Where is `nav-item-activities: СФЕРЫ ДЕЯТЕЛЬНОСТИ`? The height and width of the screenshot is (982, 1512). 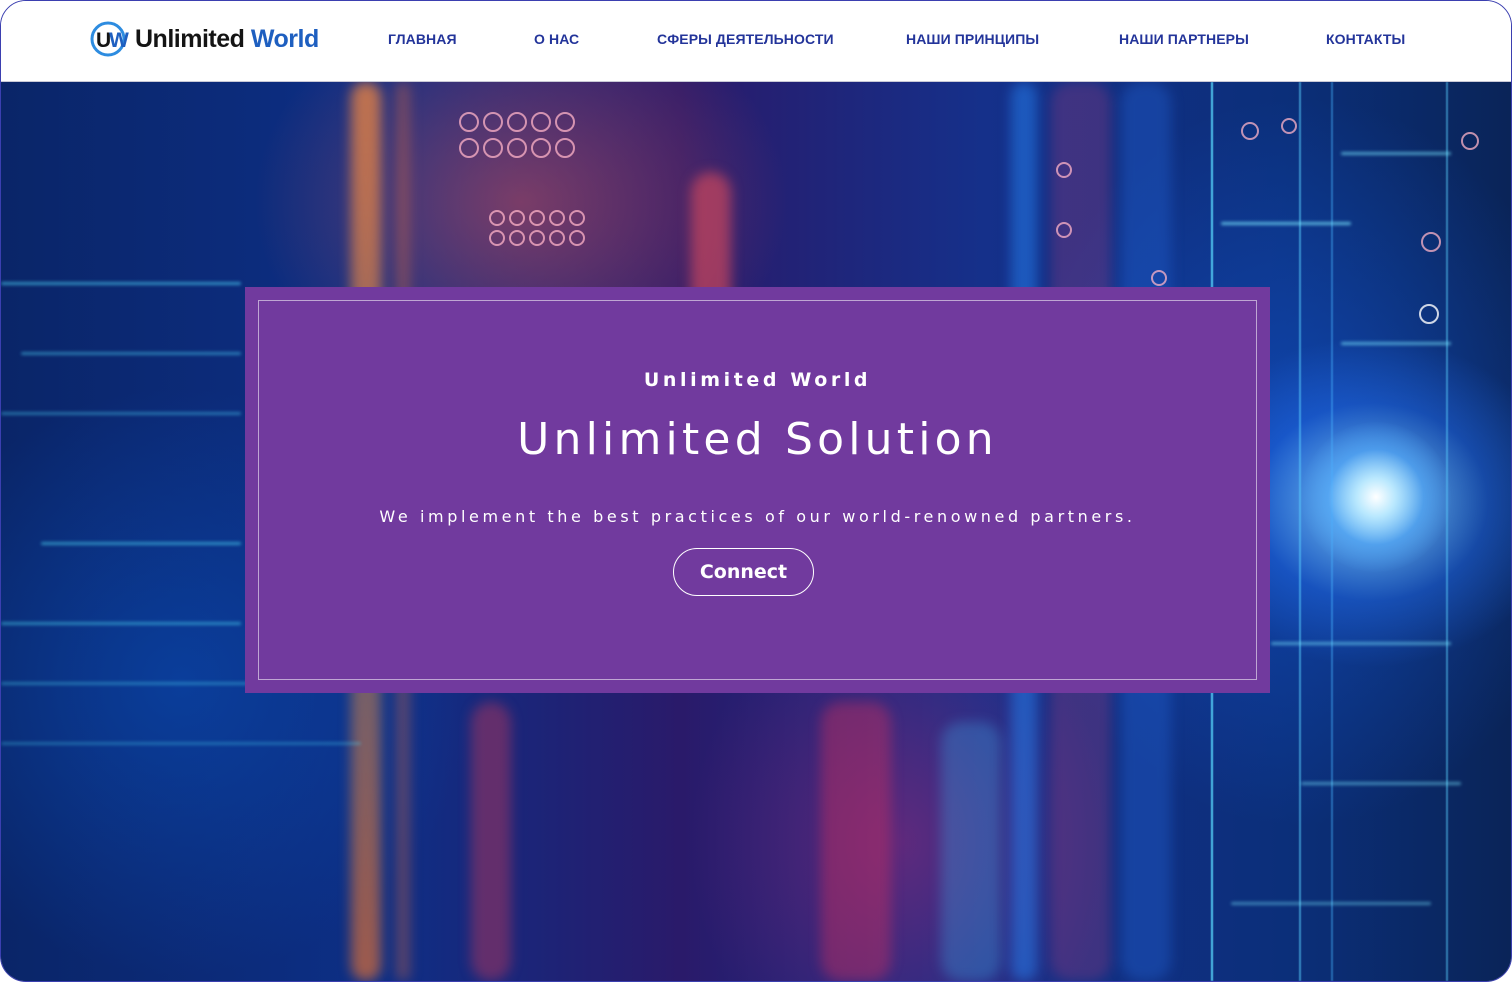
nav-item-activities: СФЕРЫ ДЕЯТЕЛЬНОСТИ is located at coordinates (745, 39).